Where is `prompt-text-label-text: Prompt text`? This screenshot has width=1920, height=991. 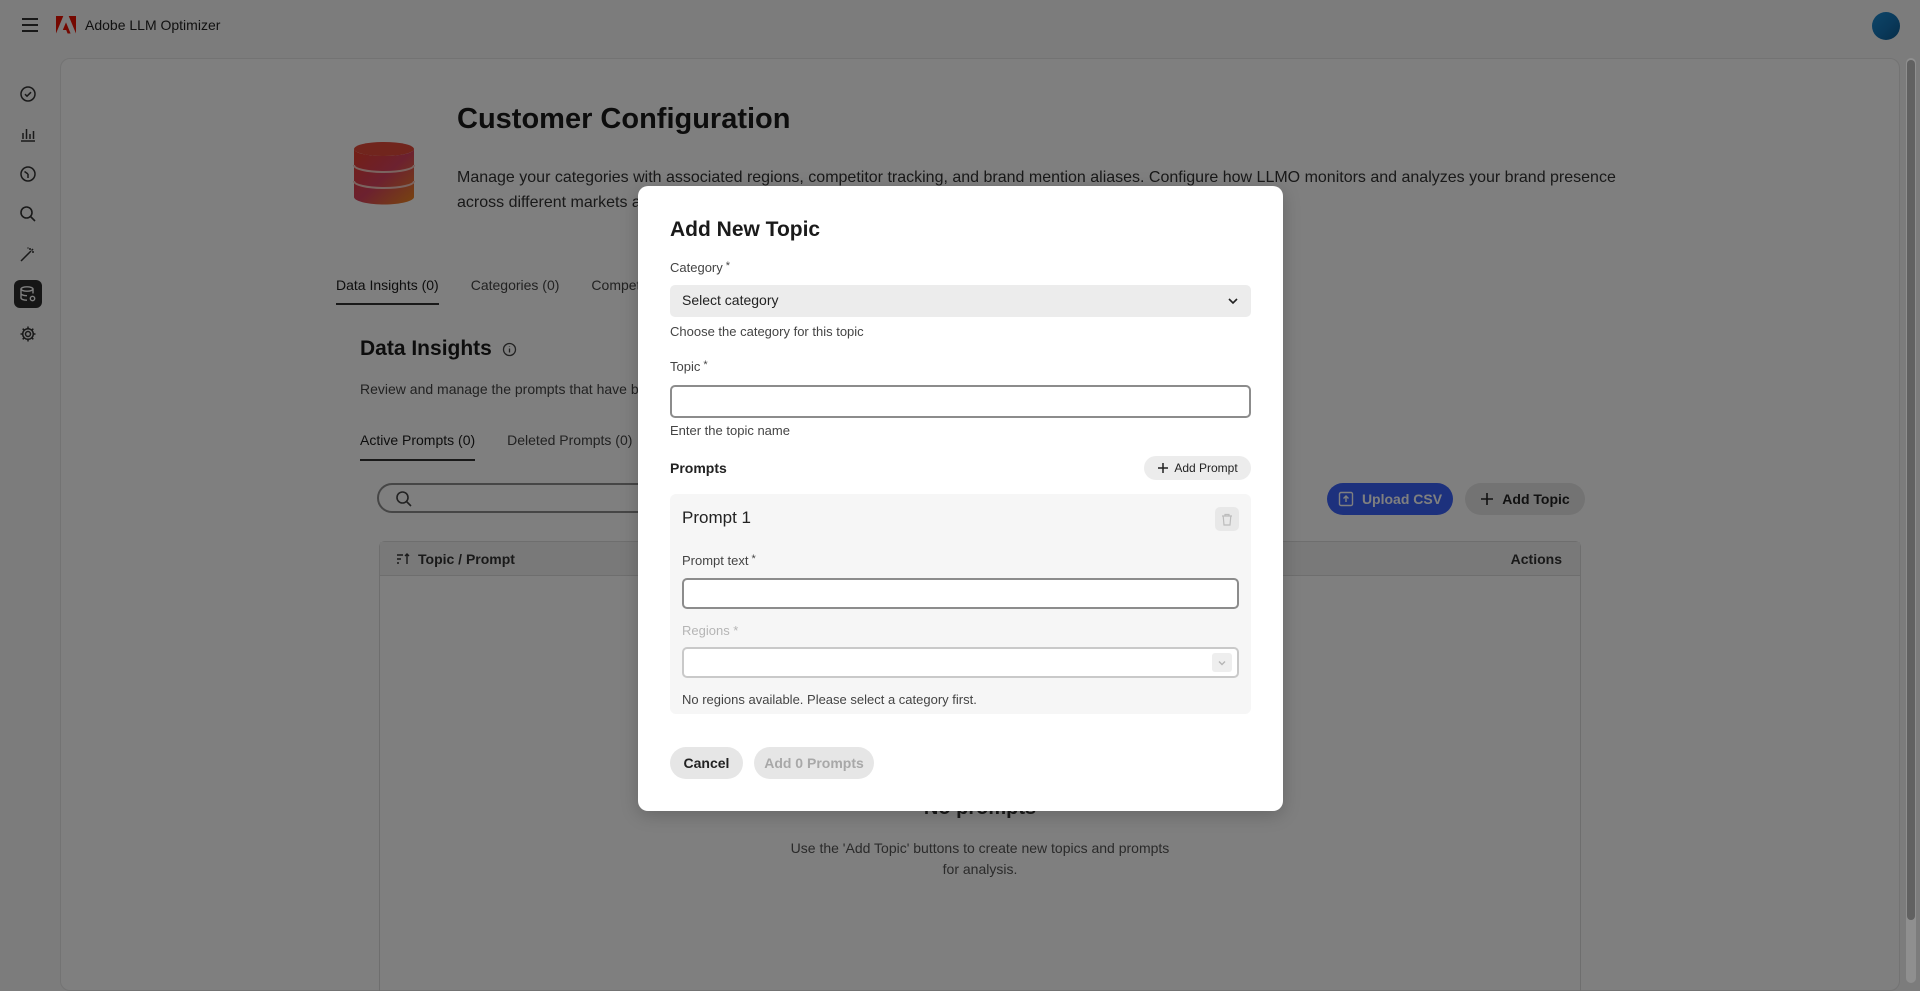
prompt-text-label-text: Prompt text is located at coordinates (715, 560).